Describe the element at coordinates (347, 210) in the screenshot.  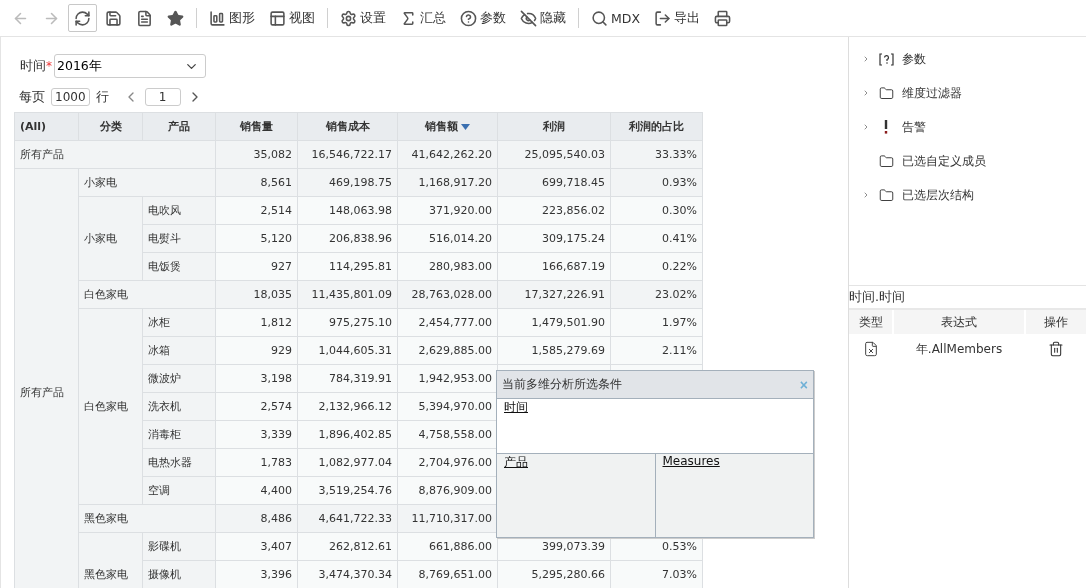
I see `table-cell: 148,063.98` at that location.